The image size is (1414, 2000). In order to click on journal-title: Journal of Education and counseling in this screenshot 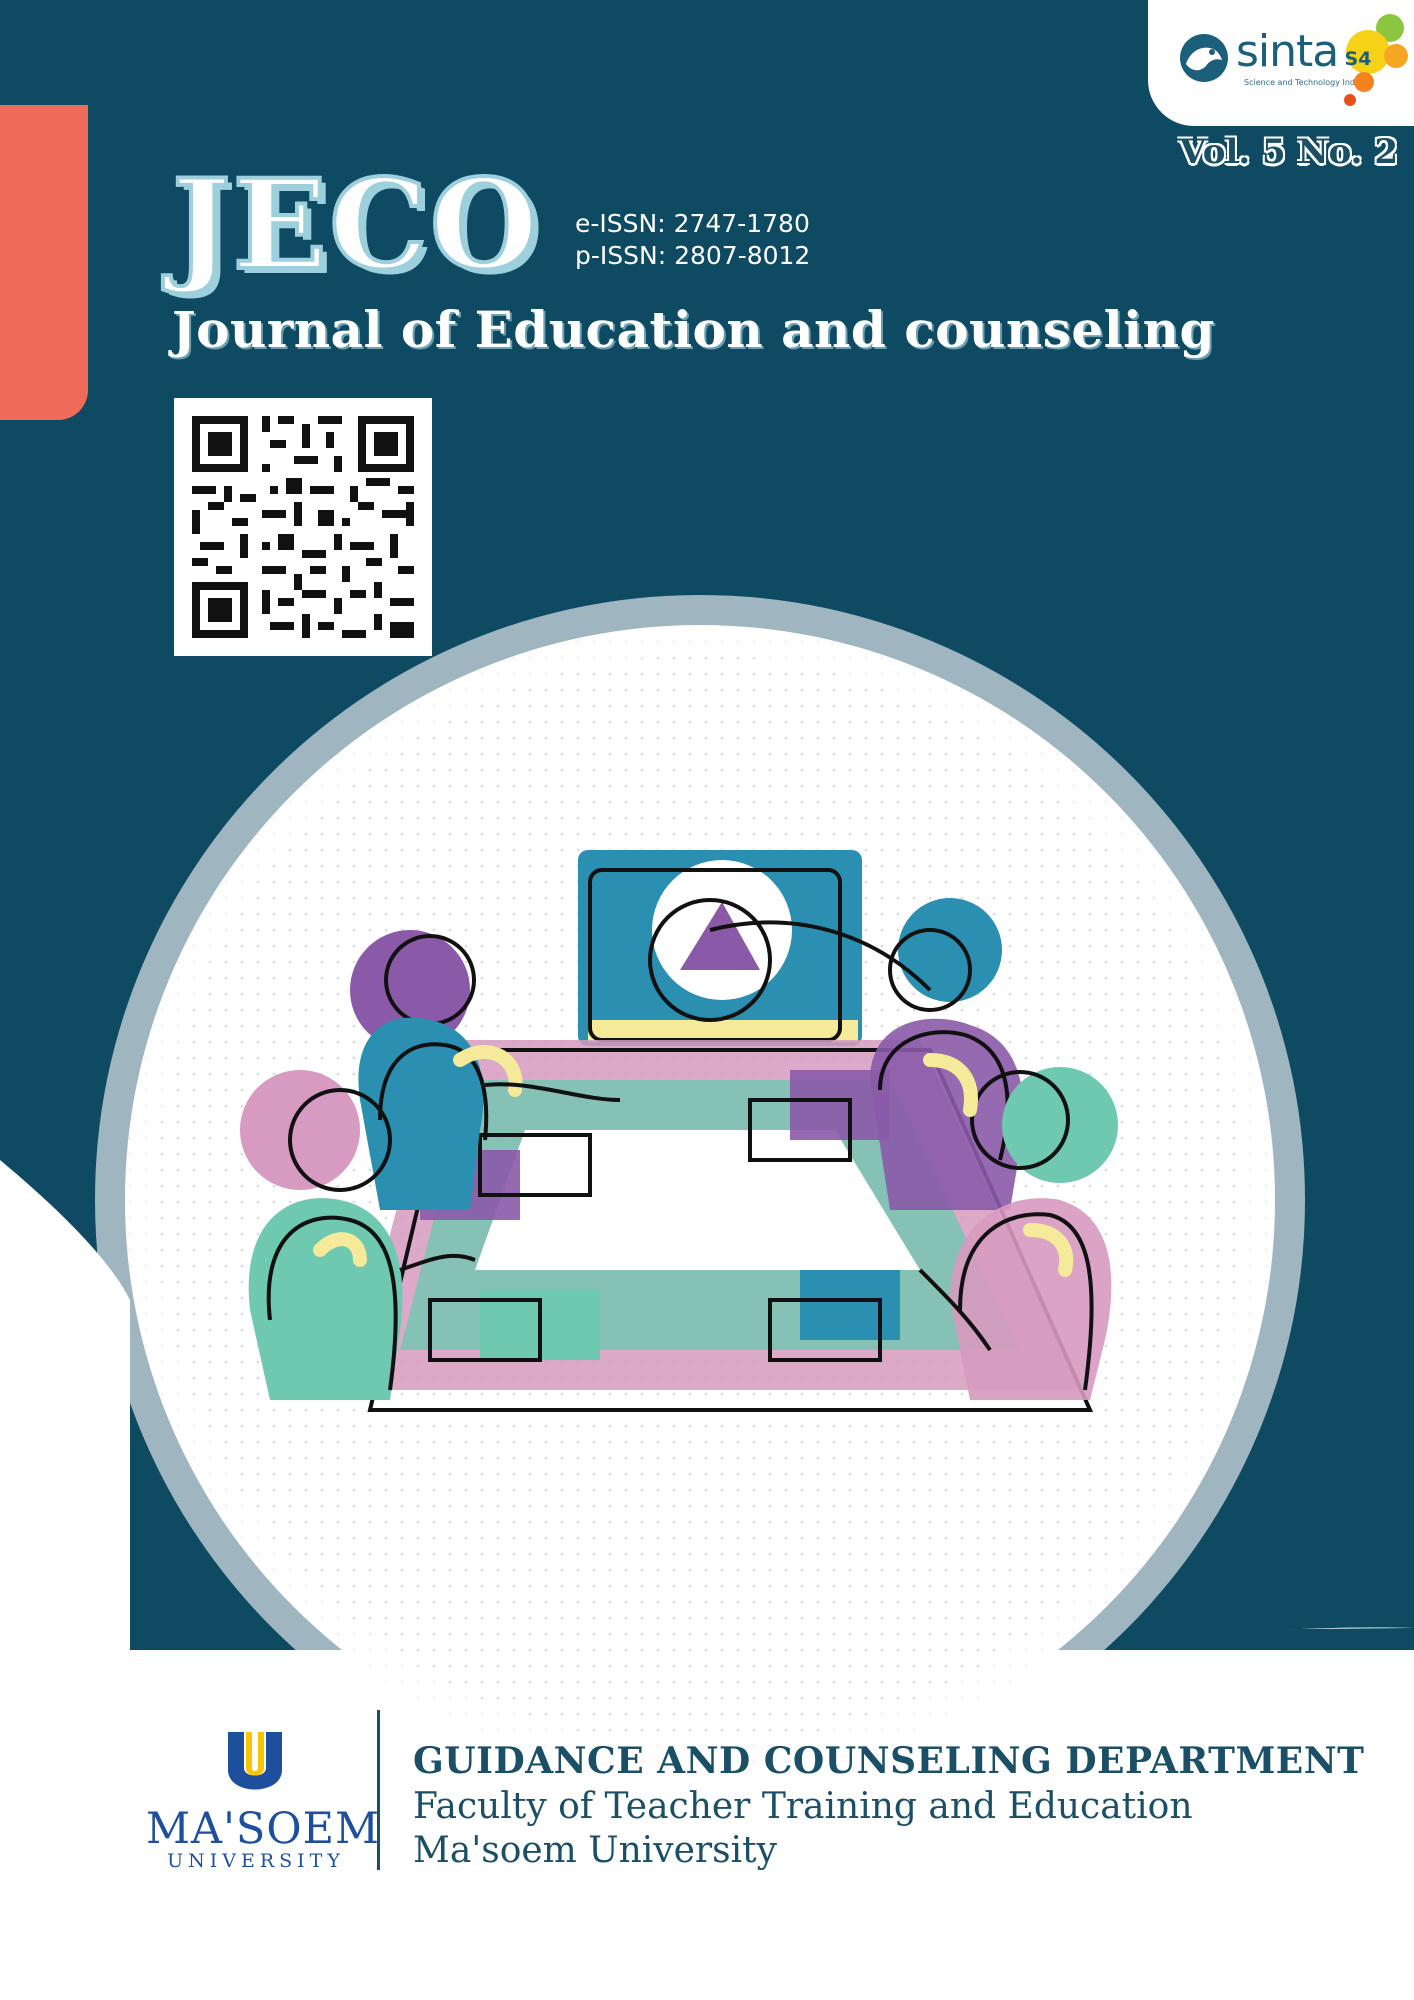, I will do `click(693, 329)`.